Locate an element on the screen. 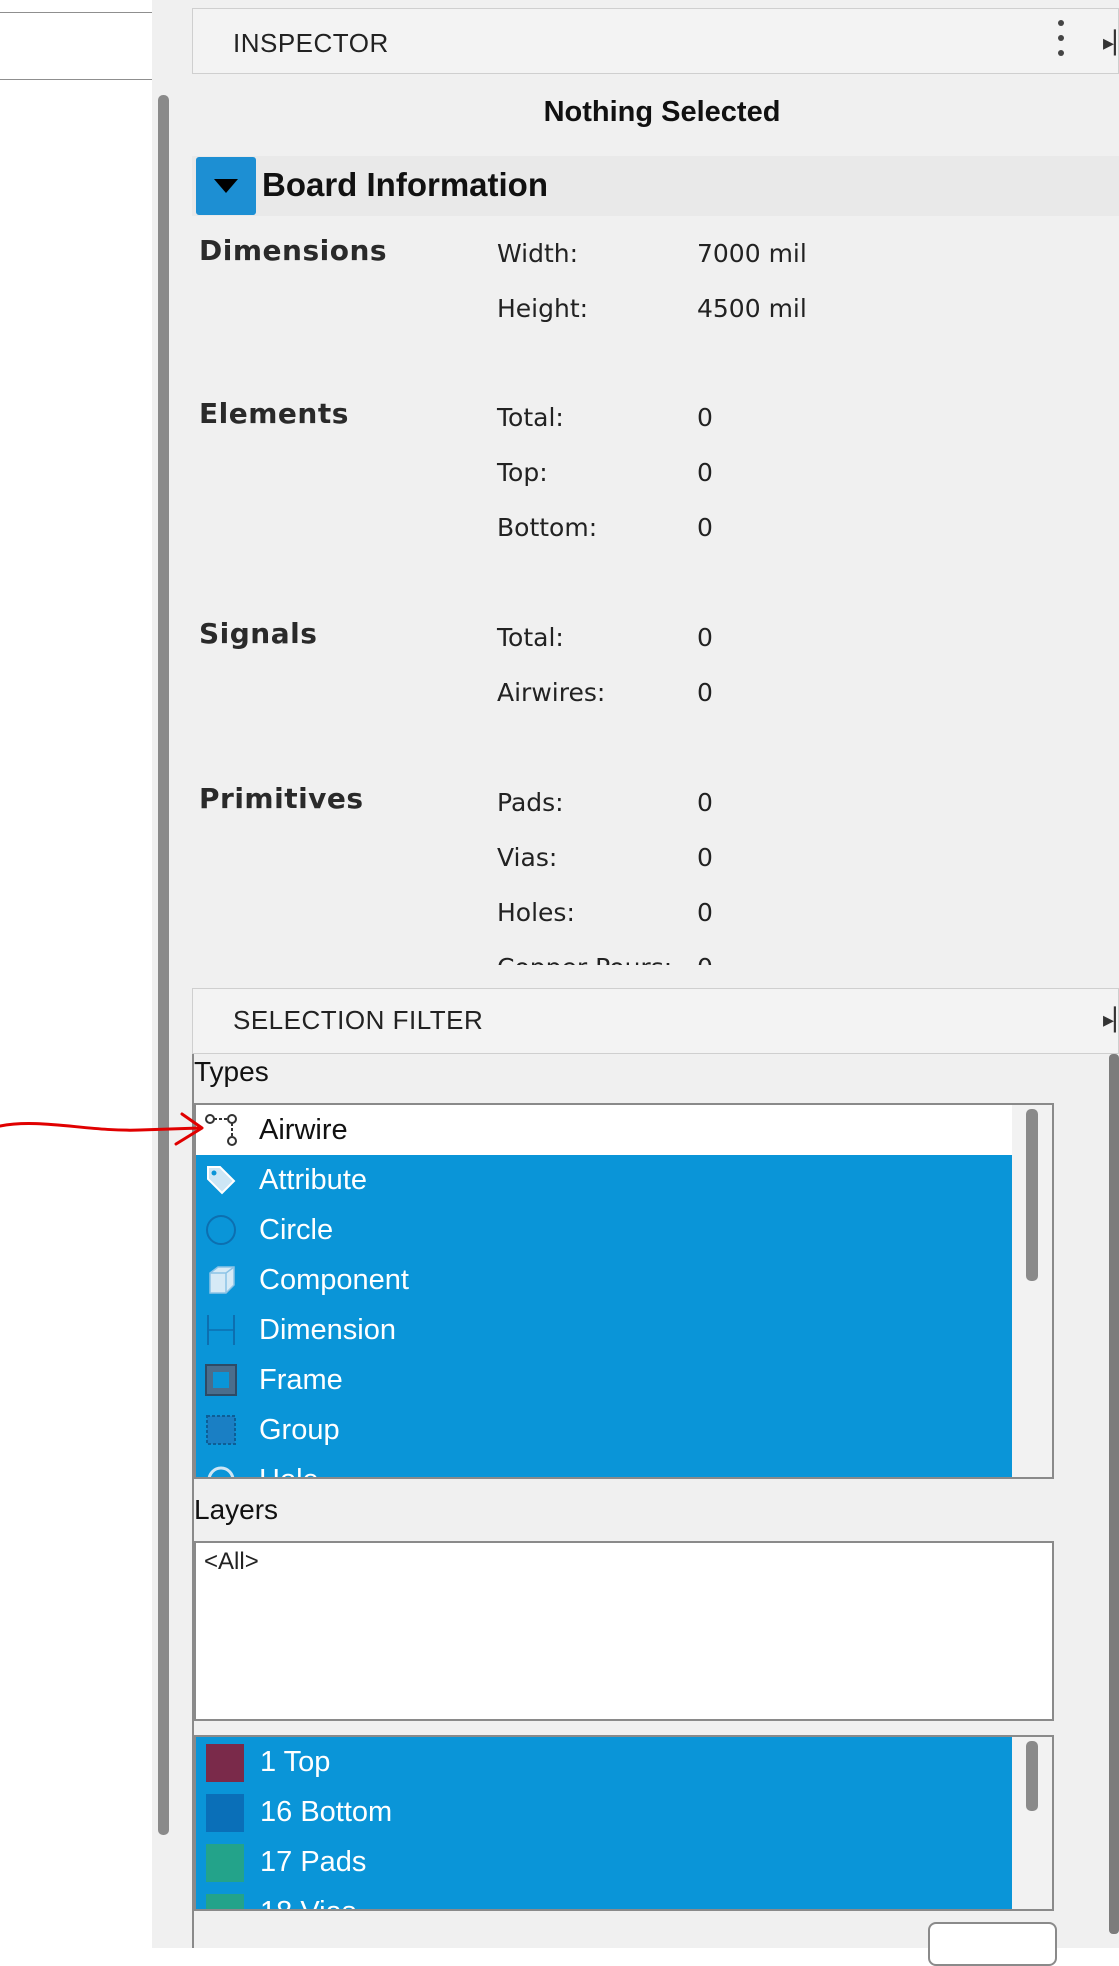 Image resolution: width=1119 pixels, height=1966 pixels. layer-item: 16 Bottom is located at coordinates (605, 1812).